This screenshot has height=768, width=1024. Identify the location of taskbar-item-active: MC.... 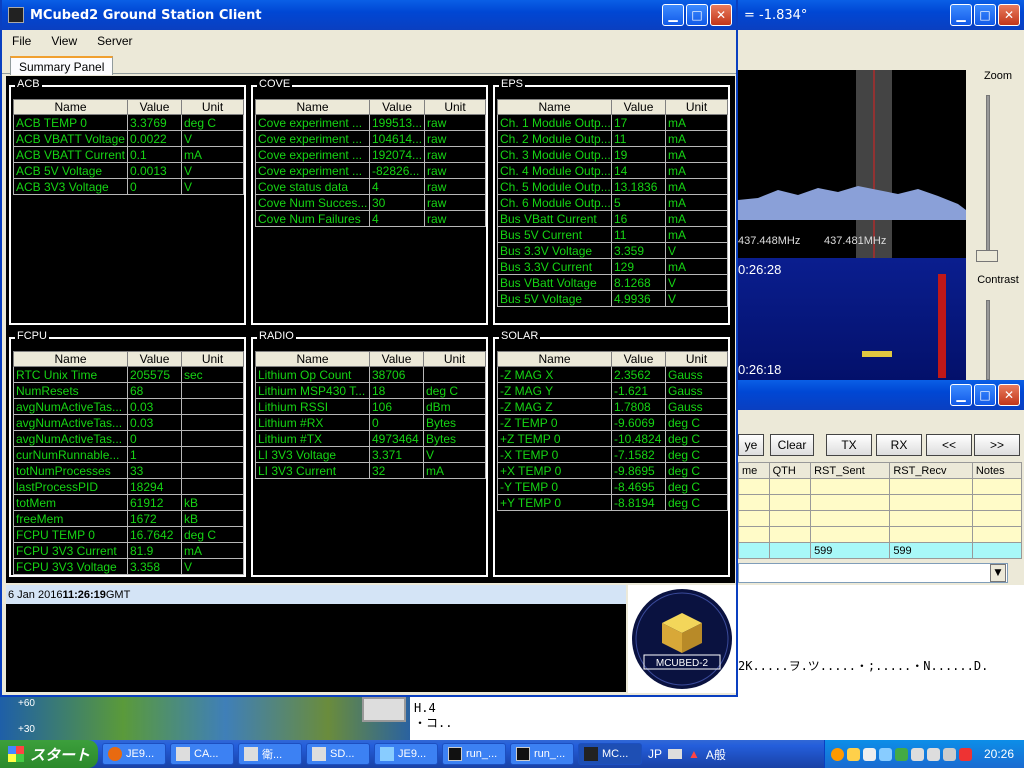
(610, 754).